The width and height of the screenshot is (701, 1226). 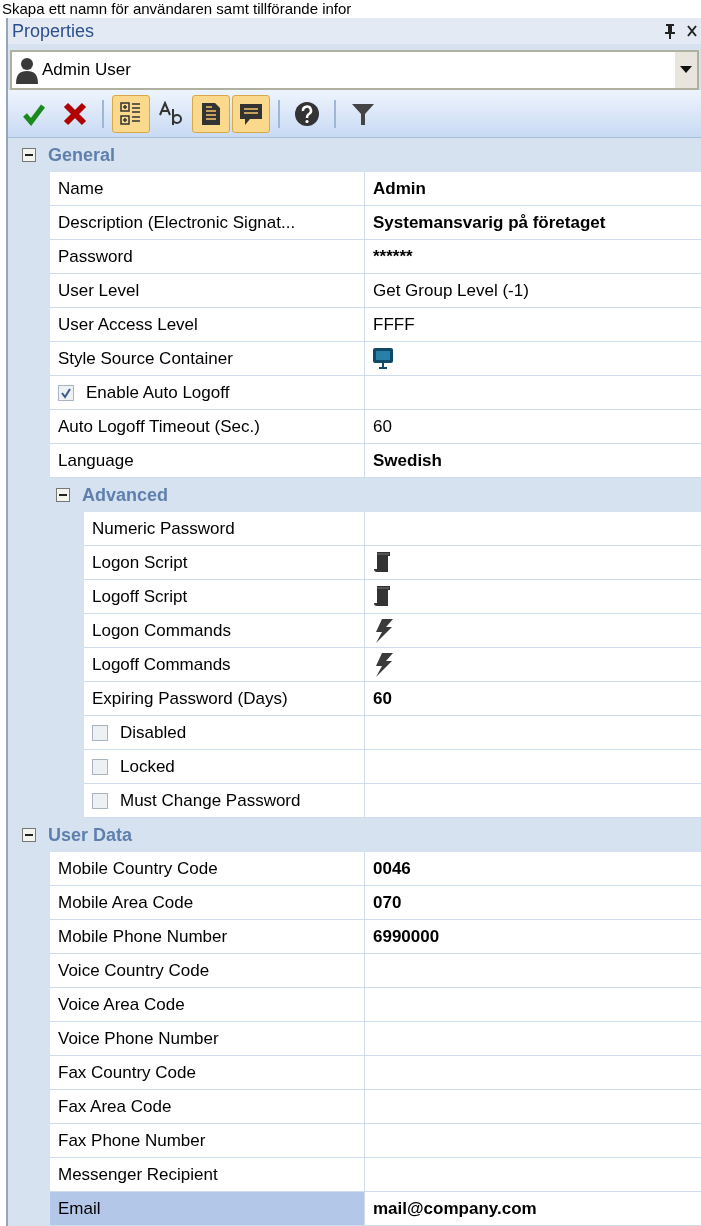 What do you see at coordinates (354, 155) in the screenshot?
I see `category-header: General` at bounding box center [354, 155].